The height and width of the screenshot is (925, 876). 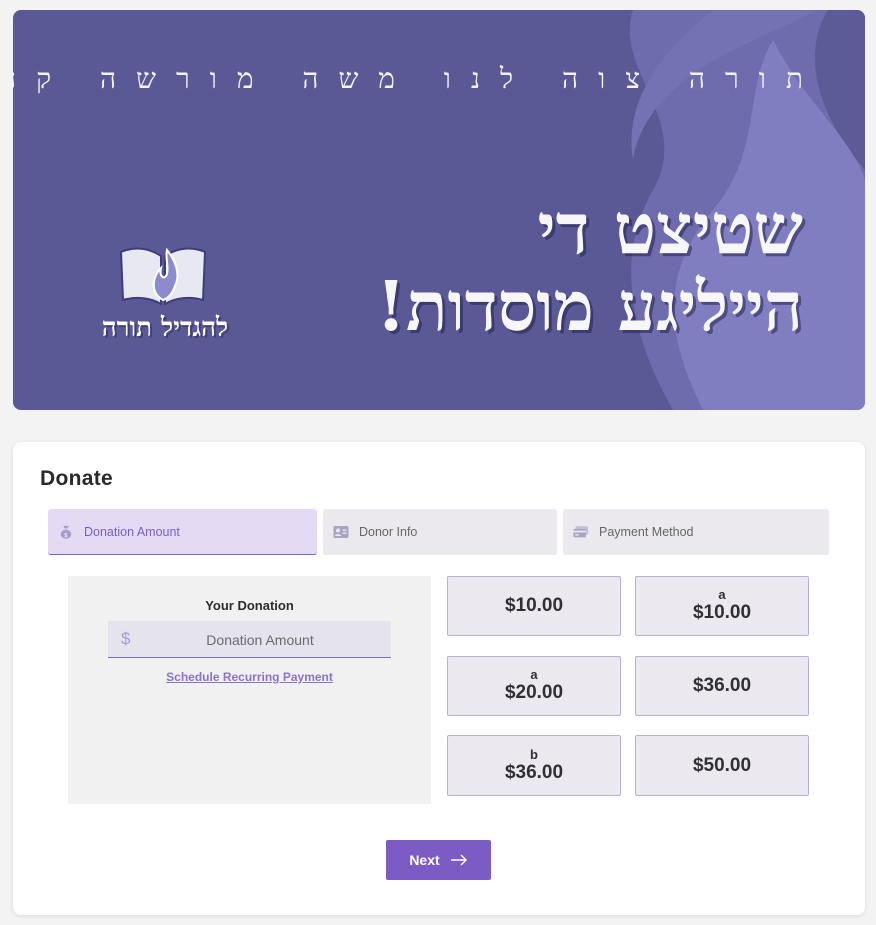 What do you see at coordinates (388, 532) in the screenshot?
I see `tab-label: Donor Info` at bounding box center [388, 532].